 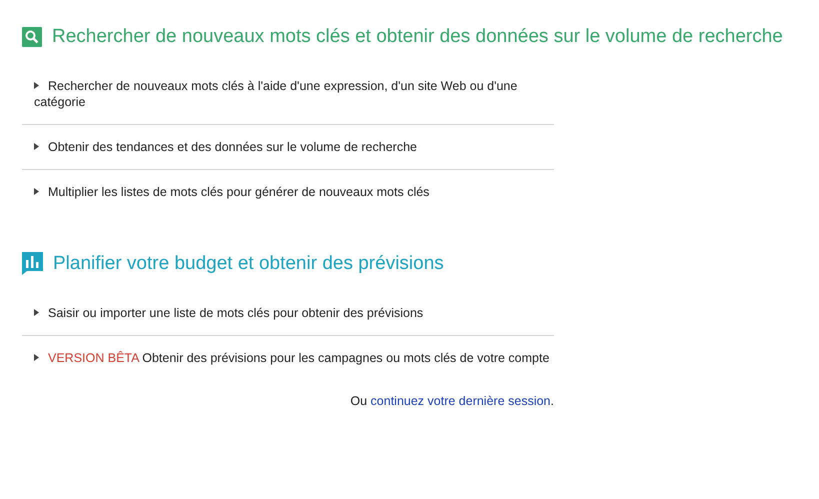 What do you see at coordinates (294, 358) in the screenshot?
I see `option-link: VERSION BÊTA Obtenir des prévisions pour les campagnes ou mots clés de votre compte` at bounding box center [294, 358].